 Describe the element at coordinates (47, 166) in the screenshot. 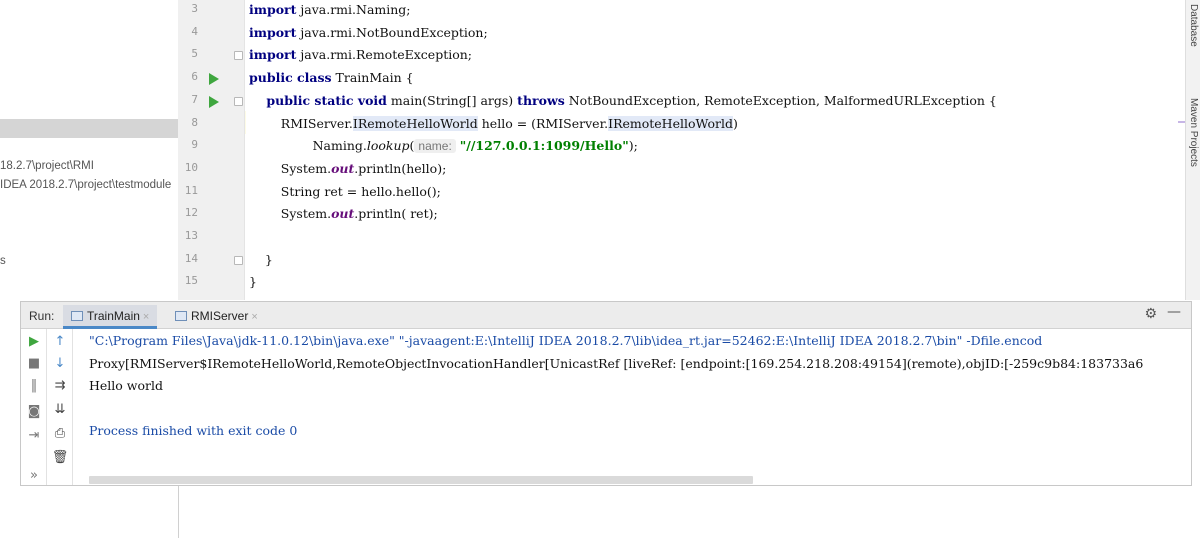

I see `project-tree-item-rmi: 18.2.7\project\RMI` at that location.